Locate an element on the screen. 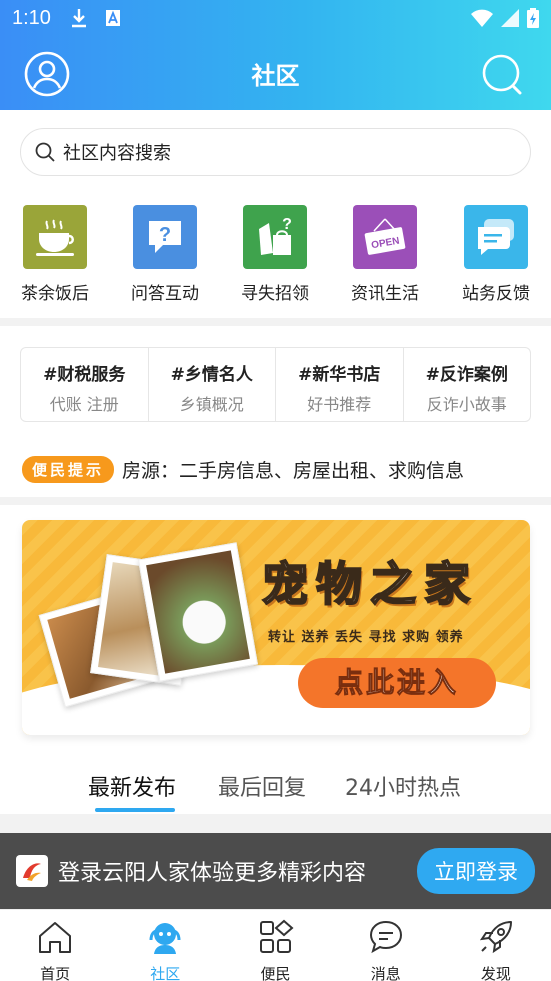  lost-found-icon: ? is located at coordinates (275, 237).